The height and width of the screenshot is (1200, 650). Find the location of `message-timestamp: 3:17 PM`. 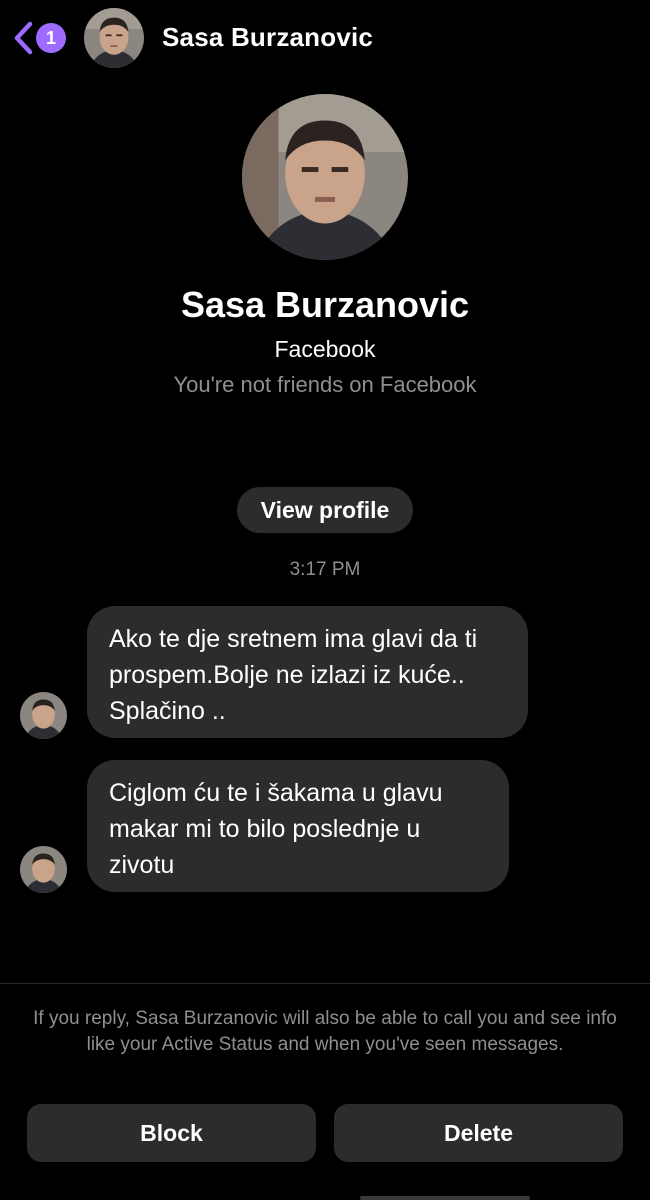

message-timestamp: 3:17 PM is located at coordinates (325, 569).